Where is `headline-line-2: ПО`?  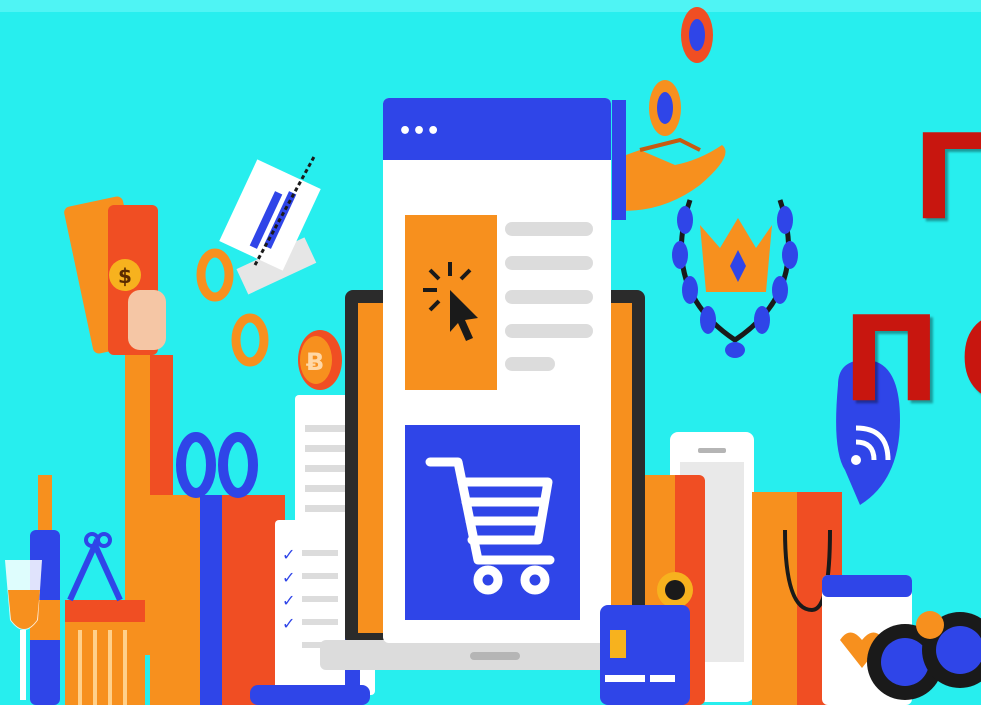
headline-line-2: ПО is located at coordinates (911, 359).